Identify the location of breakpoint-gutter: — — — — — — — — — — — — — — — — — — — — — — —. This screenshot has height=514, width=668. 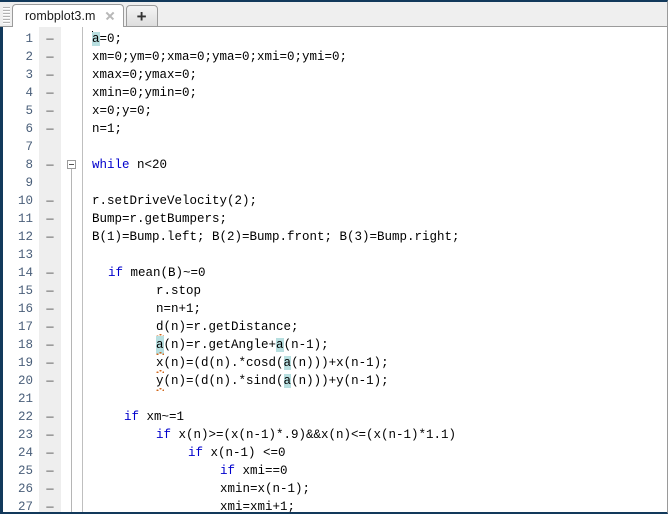
(50, 269).